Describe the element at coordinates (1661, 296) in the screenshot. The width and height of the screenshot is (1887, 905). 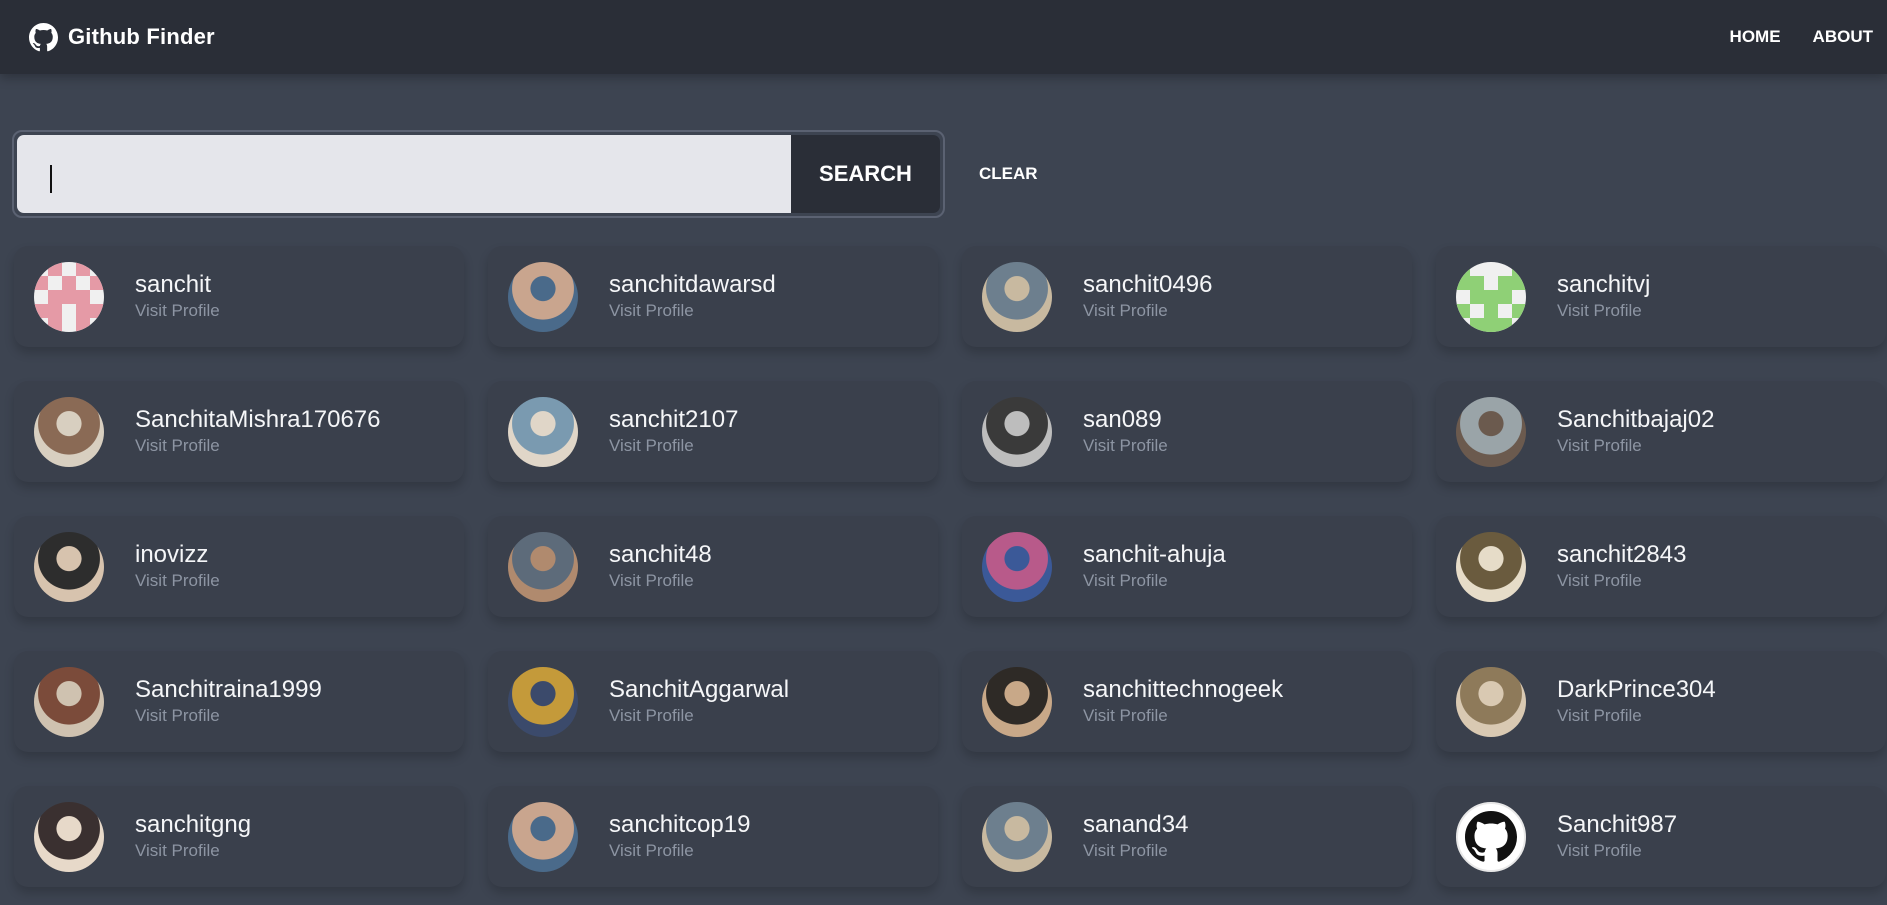
I see `user-card: sanchitvj Visit Profile` at that location.